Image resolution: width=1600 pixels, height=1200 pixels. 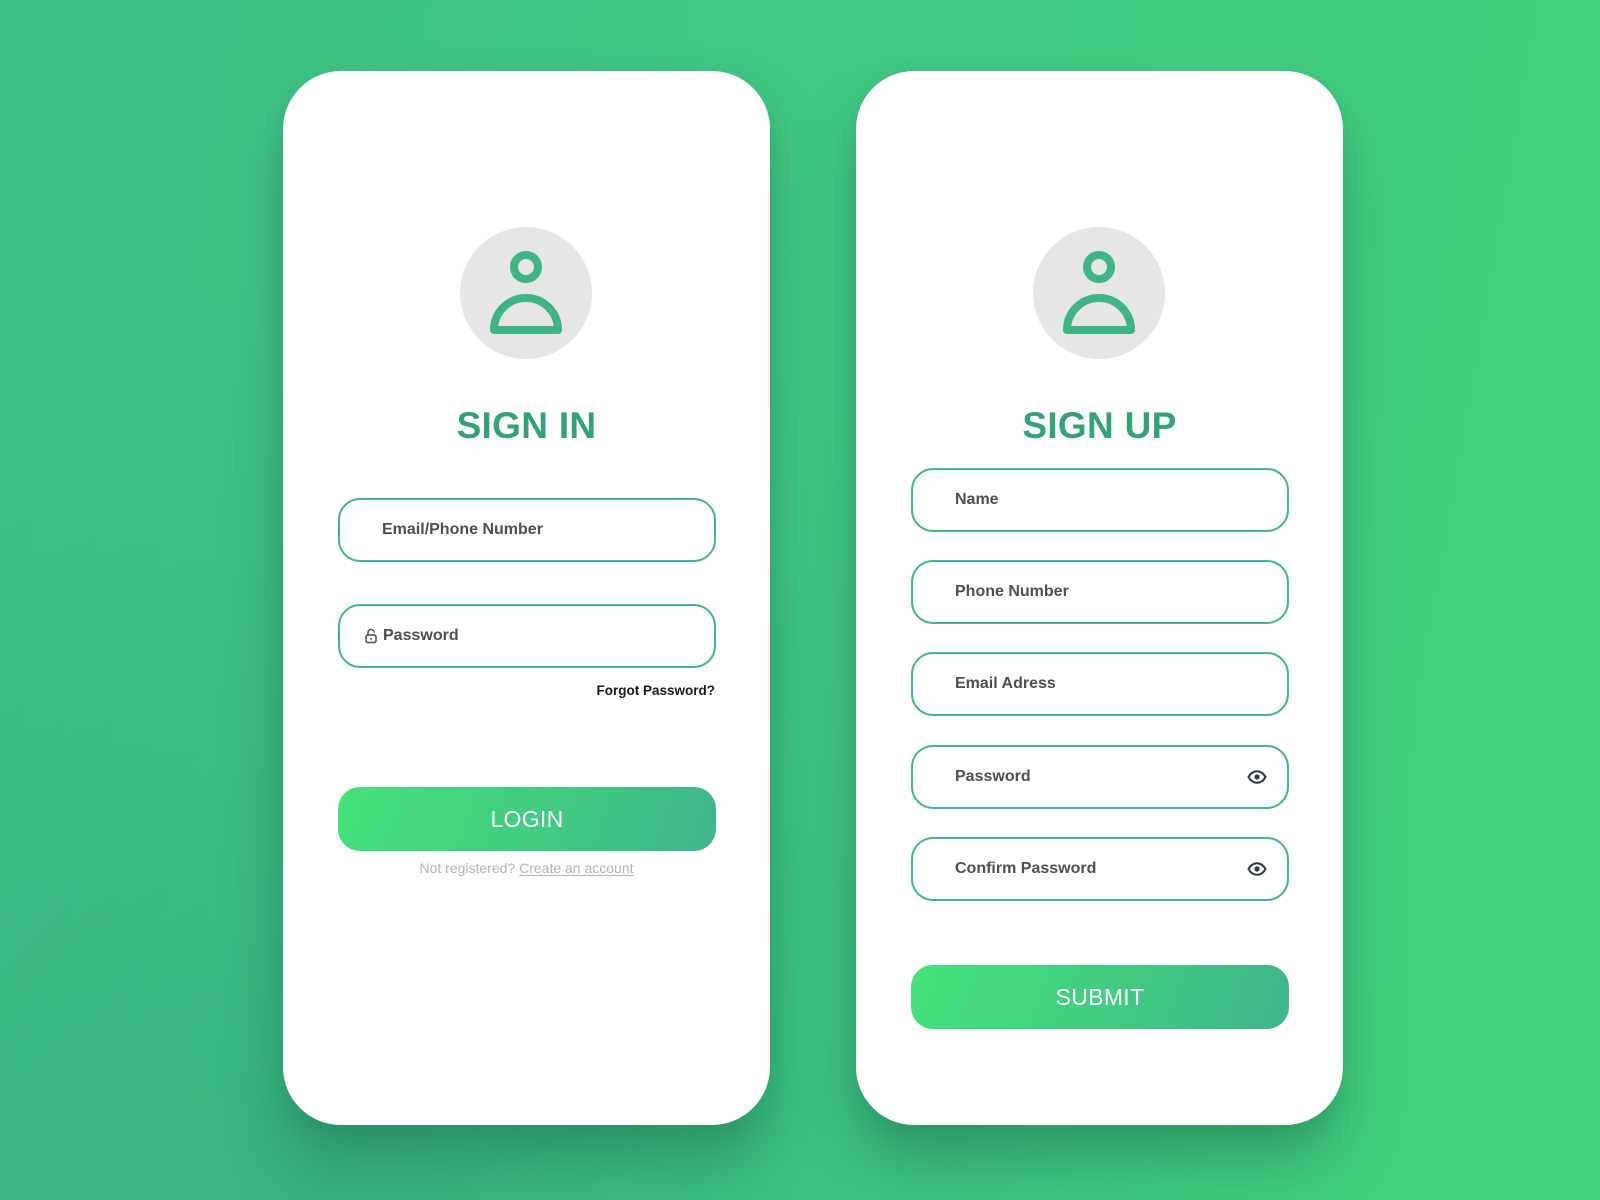 I want to click on phone-number-input, so click(x=1095, y=592).